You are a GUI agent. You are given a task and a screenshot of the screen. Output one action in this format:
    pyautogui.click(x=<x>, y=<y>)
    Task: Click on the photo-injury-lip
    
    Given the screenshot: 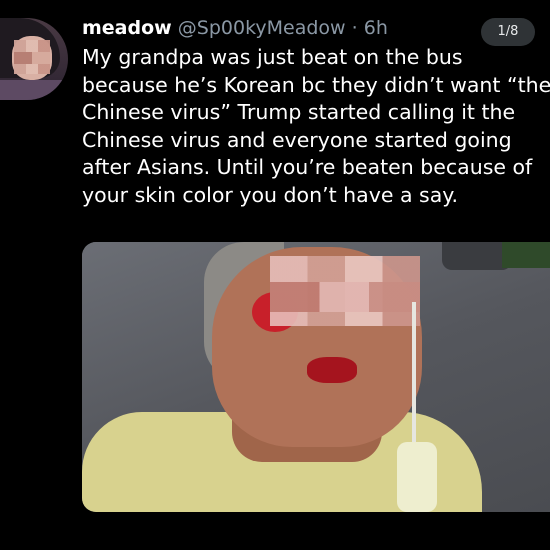 What is the action you would take?
    pyautogui.click(x=332, y=370)
    